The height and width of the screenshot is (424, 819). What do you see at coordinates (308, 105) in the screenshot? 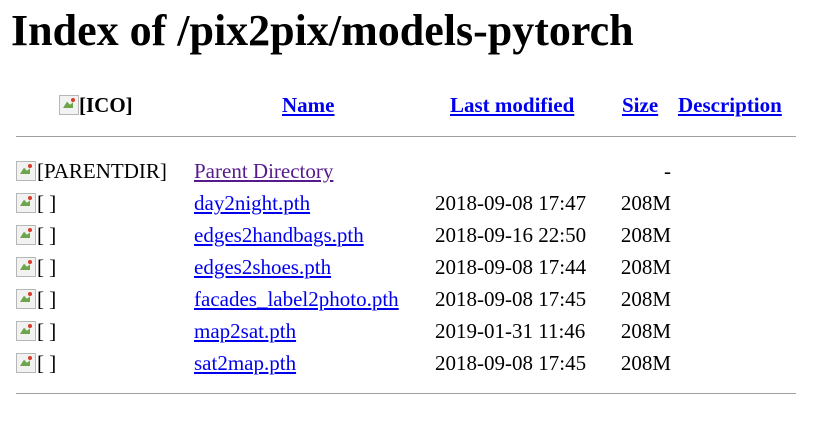
I see `sort-by-name-link: Name` at bounding box center [308, 105].